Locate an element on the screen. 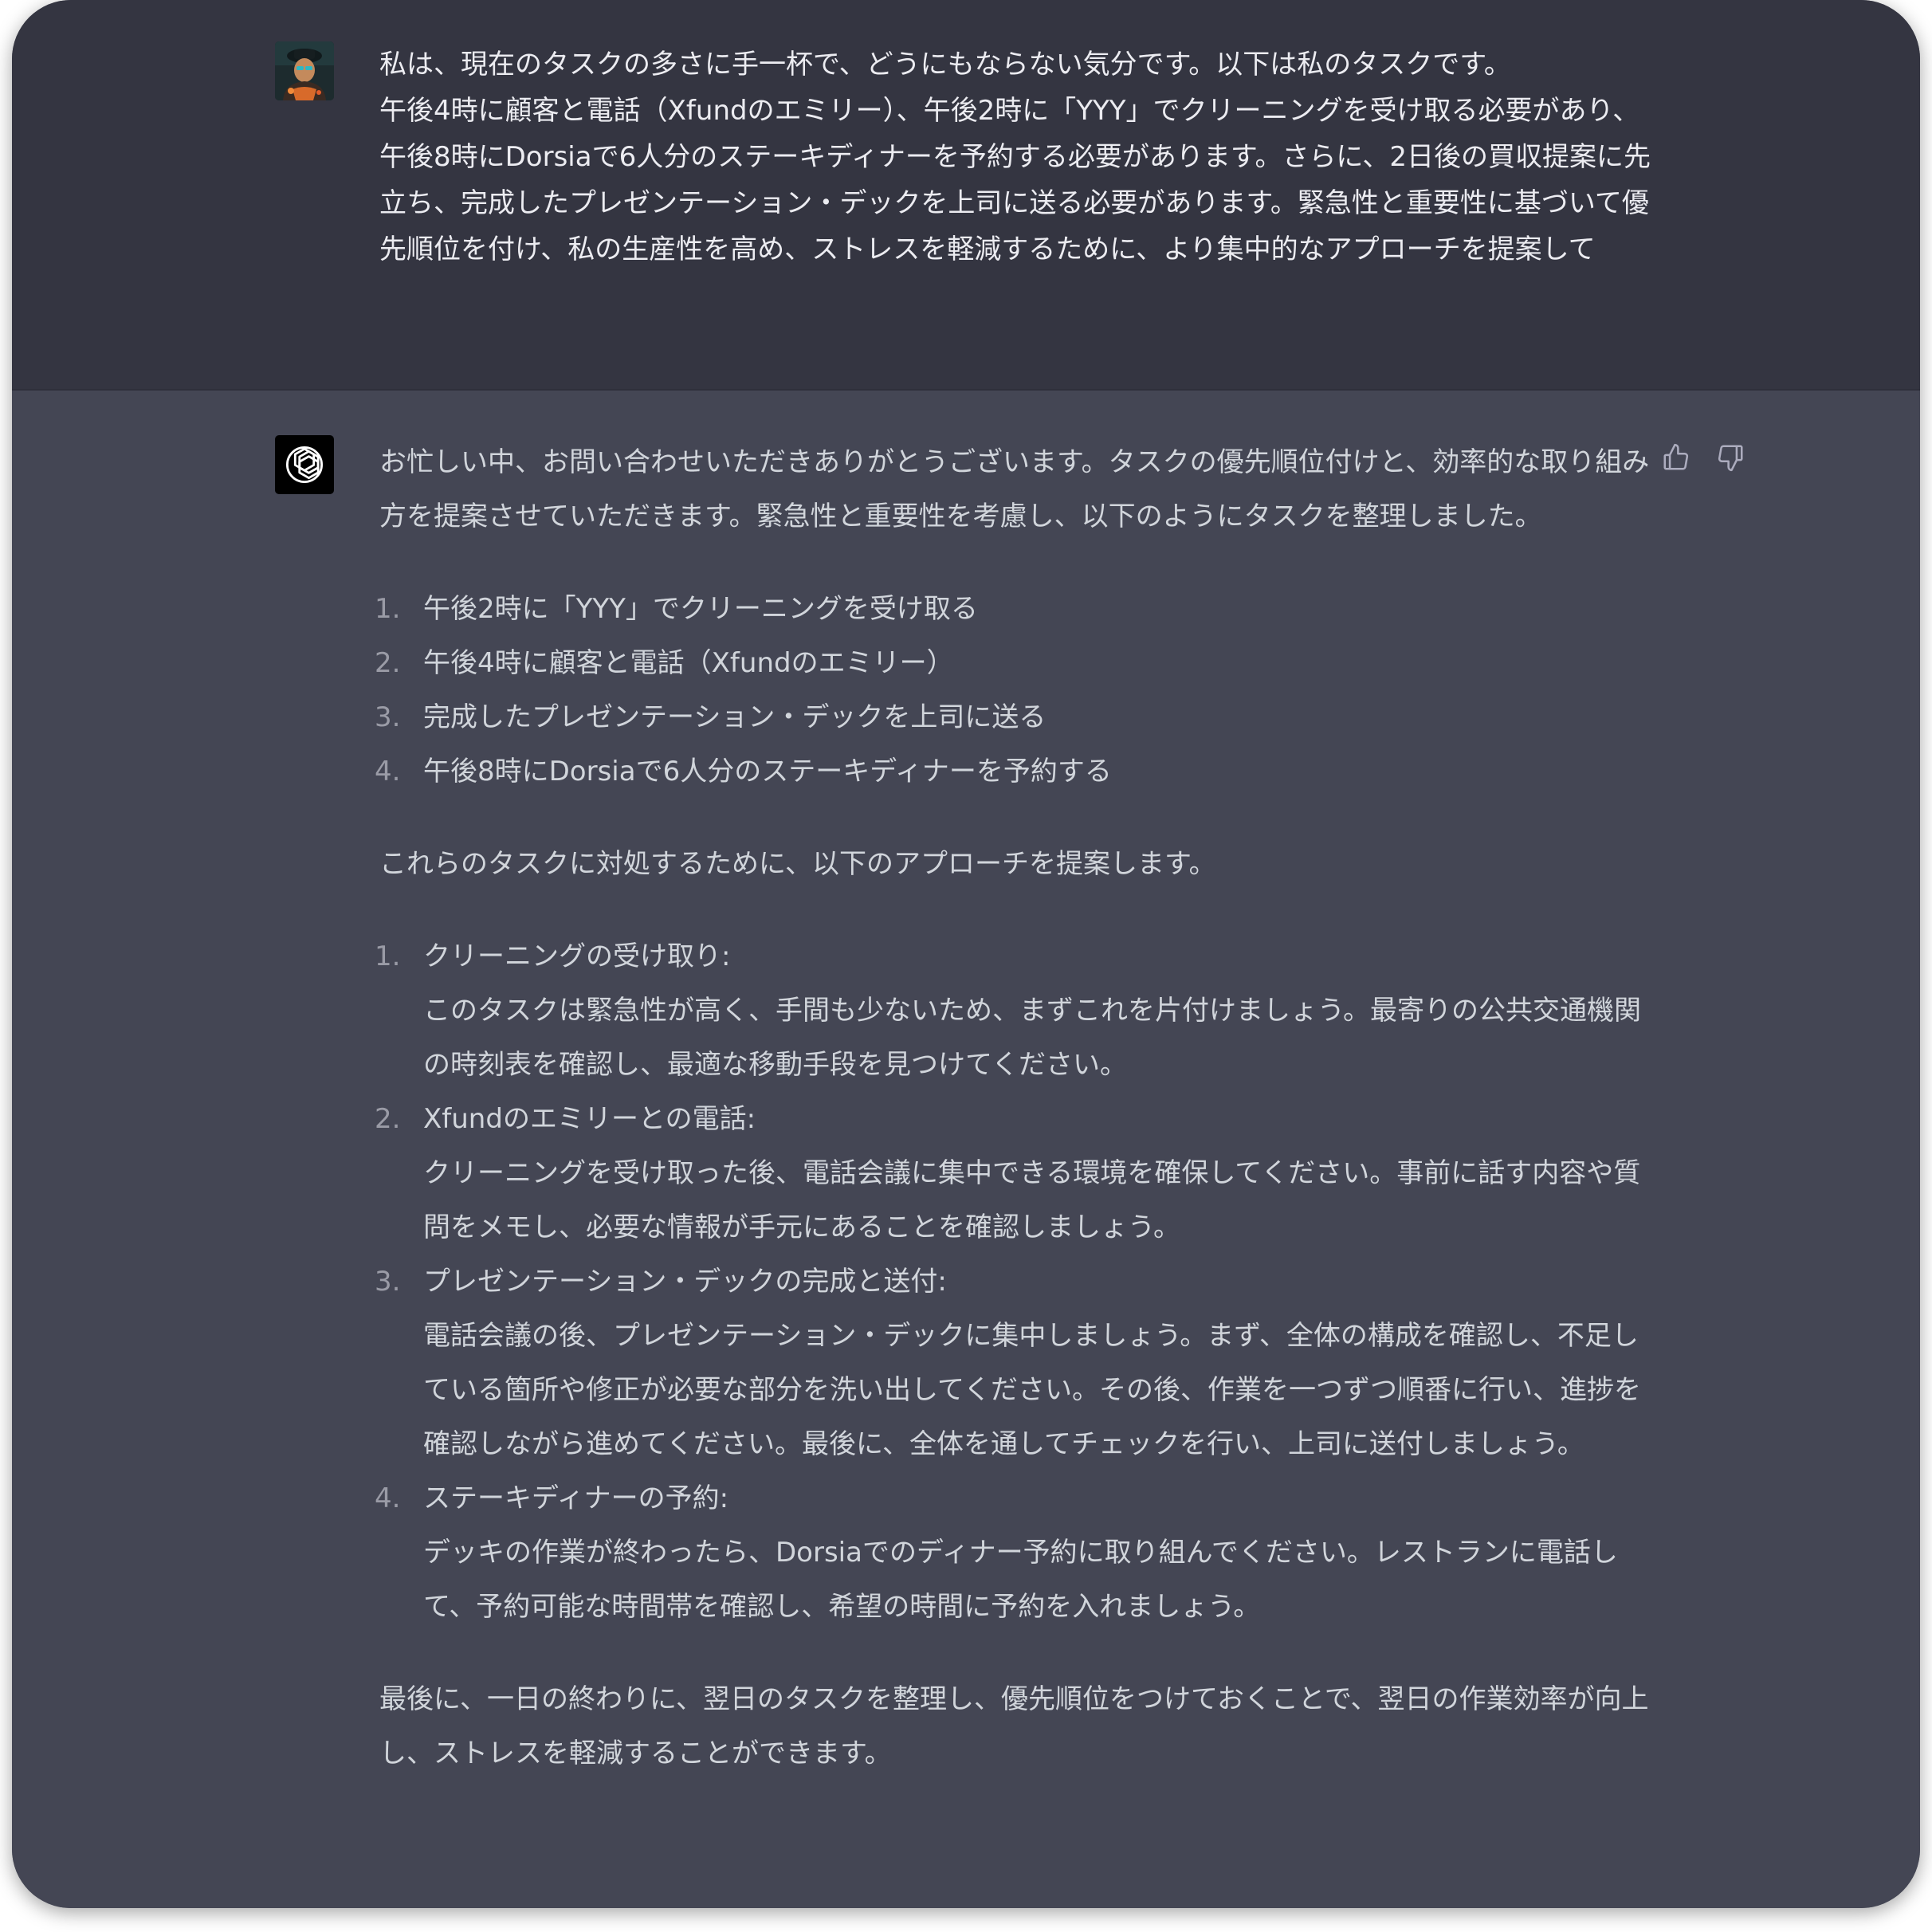  openai-logo-icon is located at coordinates (304, 465).